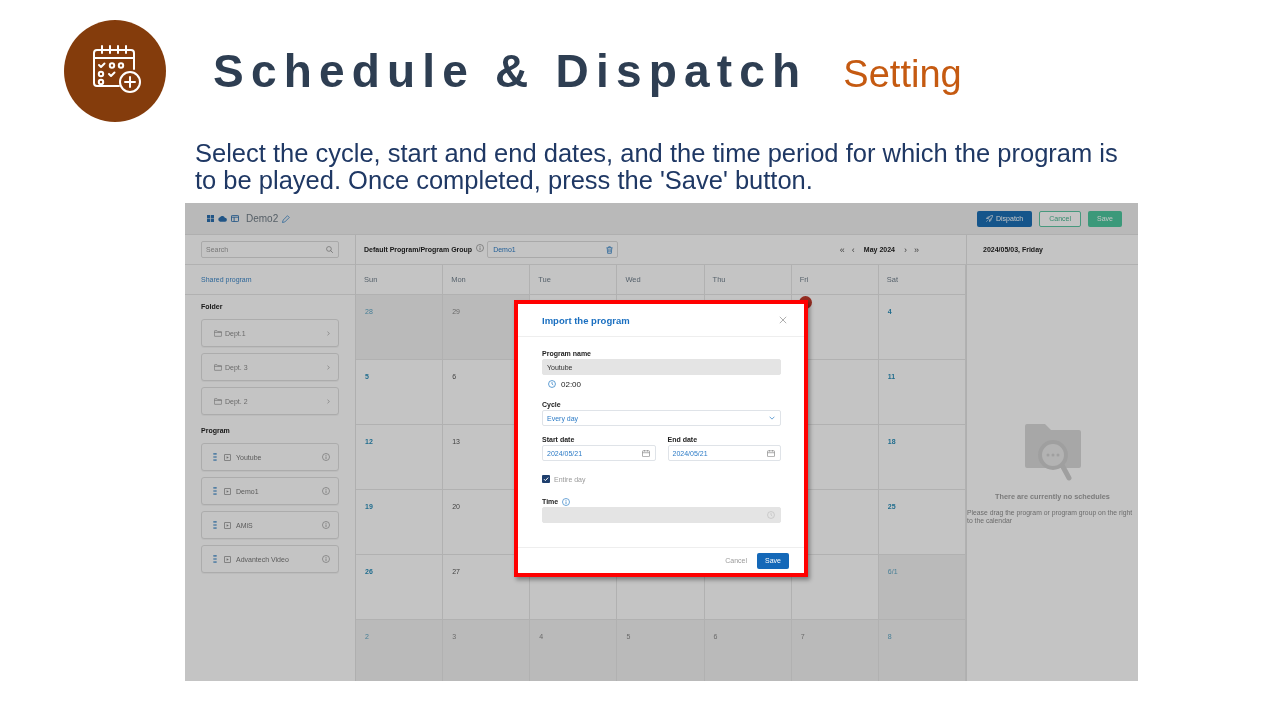 This screenshot has width=1280, height=720. What do you see at coordinates (657, 167) in the screenshot?
I see `instructions-text: Select the cycle, start and end dates, and the time period for which the program is to be played. Once completed, press the 'Save' button.` at bounding box center [657, 167].